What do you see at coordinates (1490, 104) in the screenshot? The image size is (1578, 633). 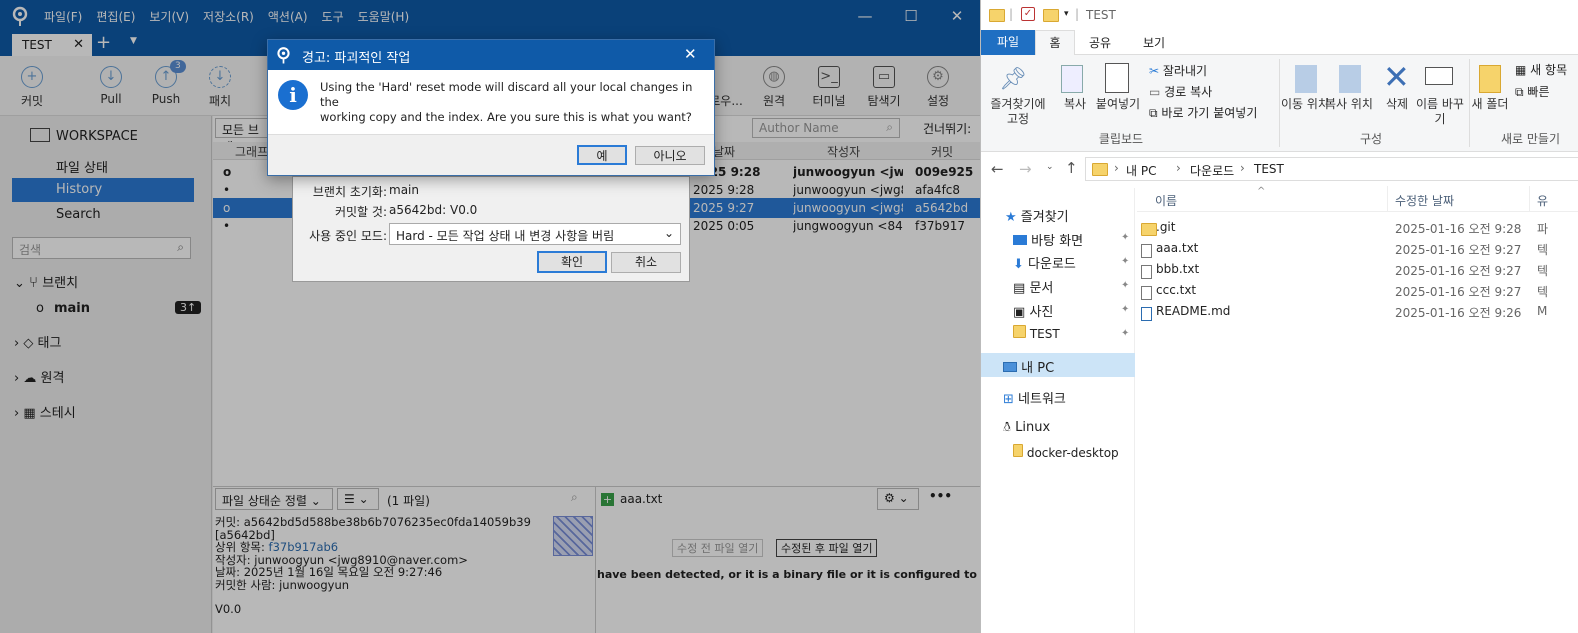 I see `new-folder-button: 새 폴더` at bounding box center [1490, 104].